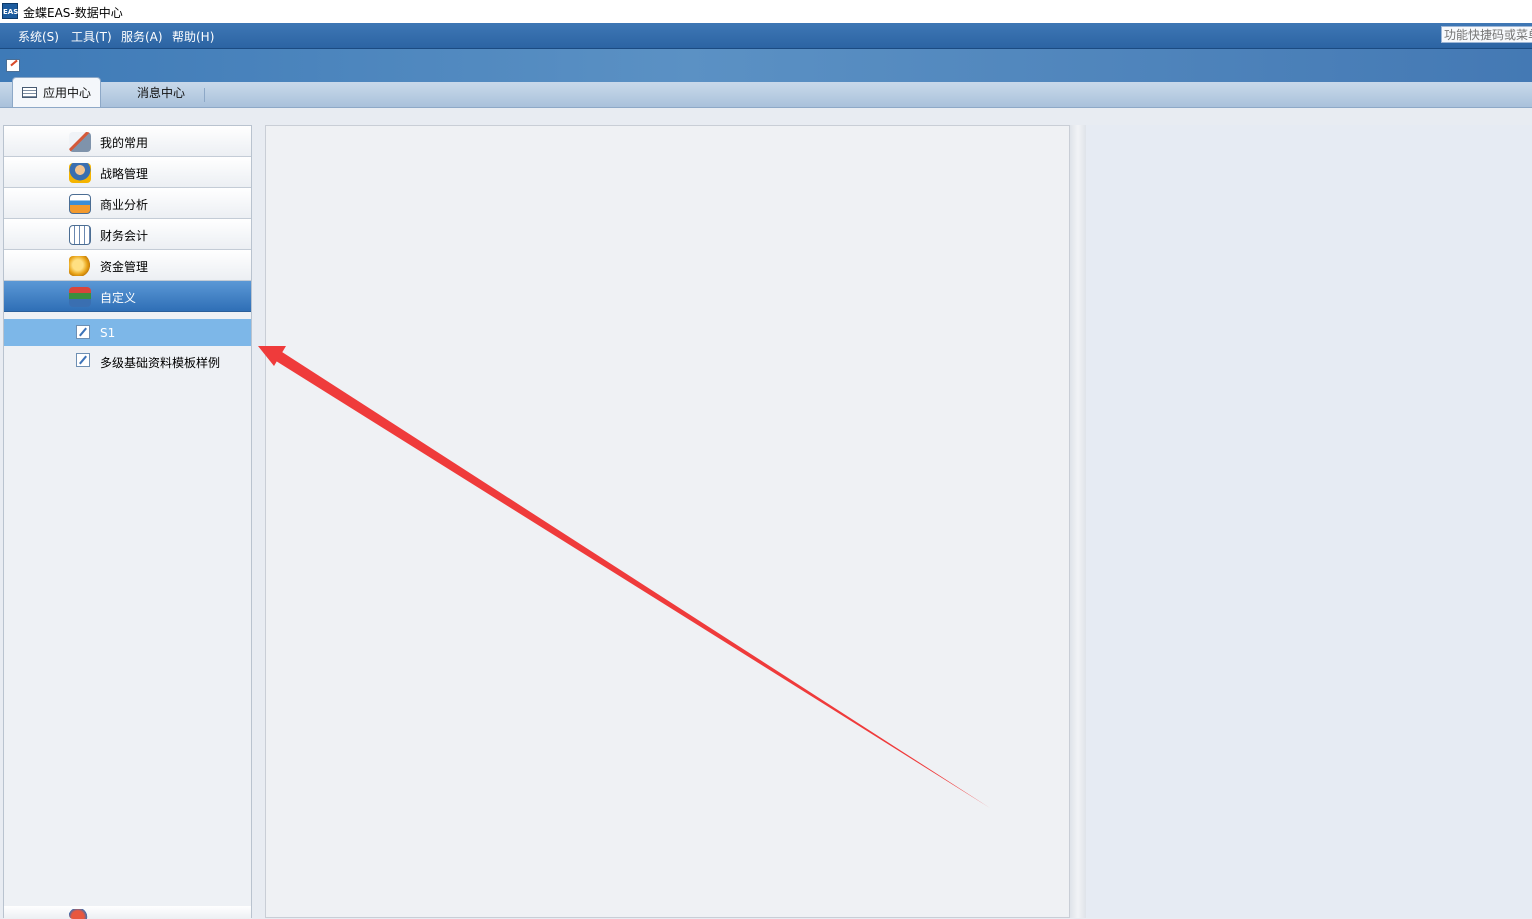  Describe the element at coordinates (193, 36) in the screenshot. I see `menu-help: 帮助(H)` at that location.